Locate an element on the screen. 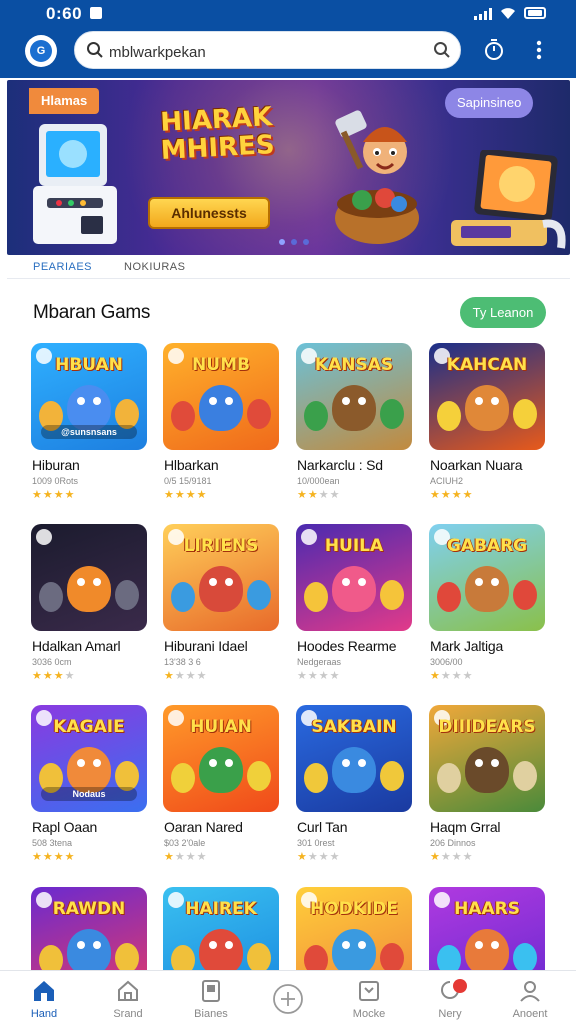 This screenshot has height=1024, width=576. game-thumbnail: LIRIENS is located at coordinates (221, 577).